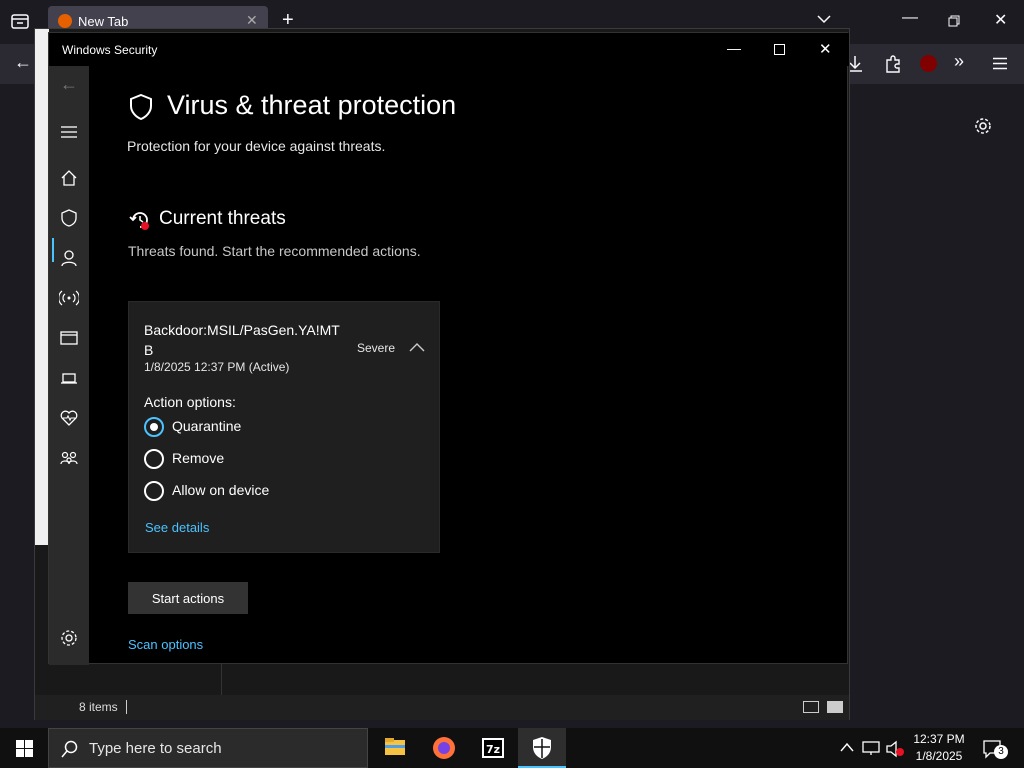  I want to click on notification-badge: 3, so click(1001, 752).